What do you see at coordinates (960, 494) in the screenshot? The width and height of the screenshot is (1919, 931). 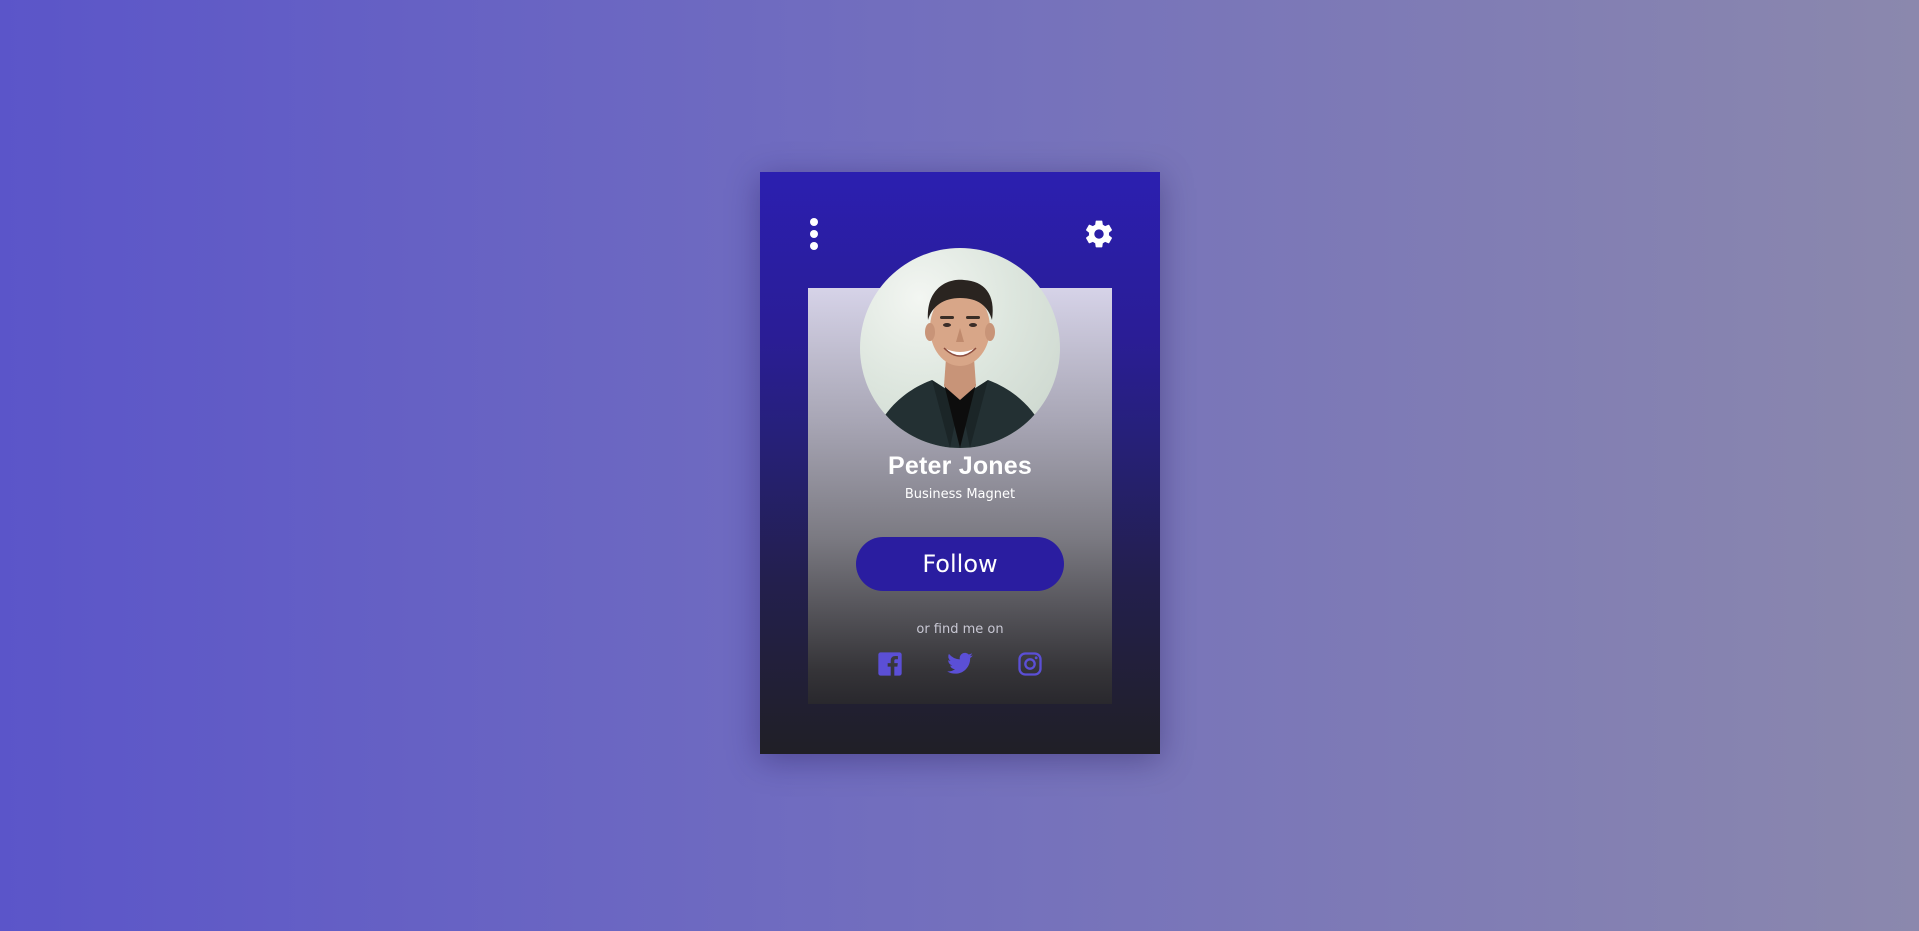 I see `profile-title: Business Magnet` at bounding box center [960, 494].